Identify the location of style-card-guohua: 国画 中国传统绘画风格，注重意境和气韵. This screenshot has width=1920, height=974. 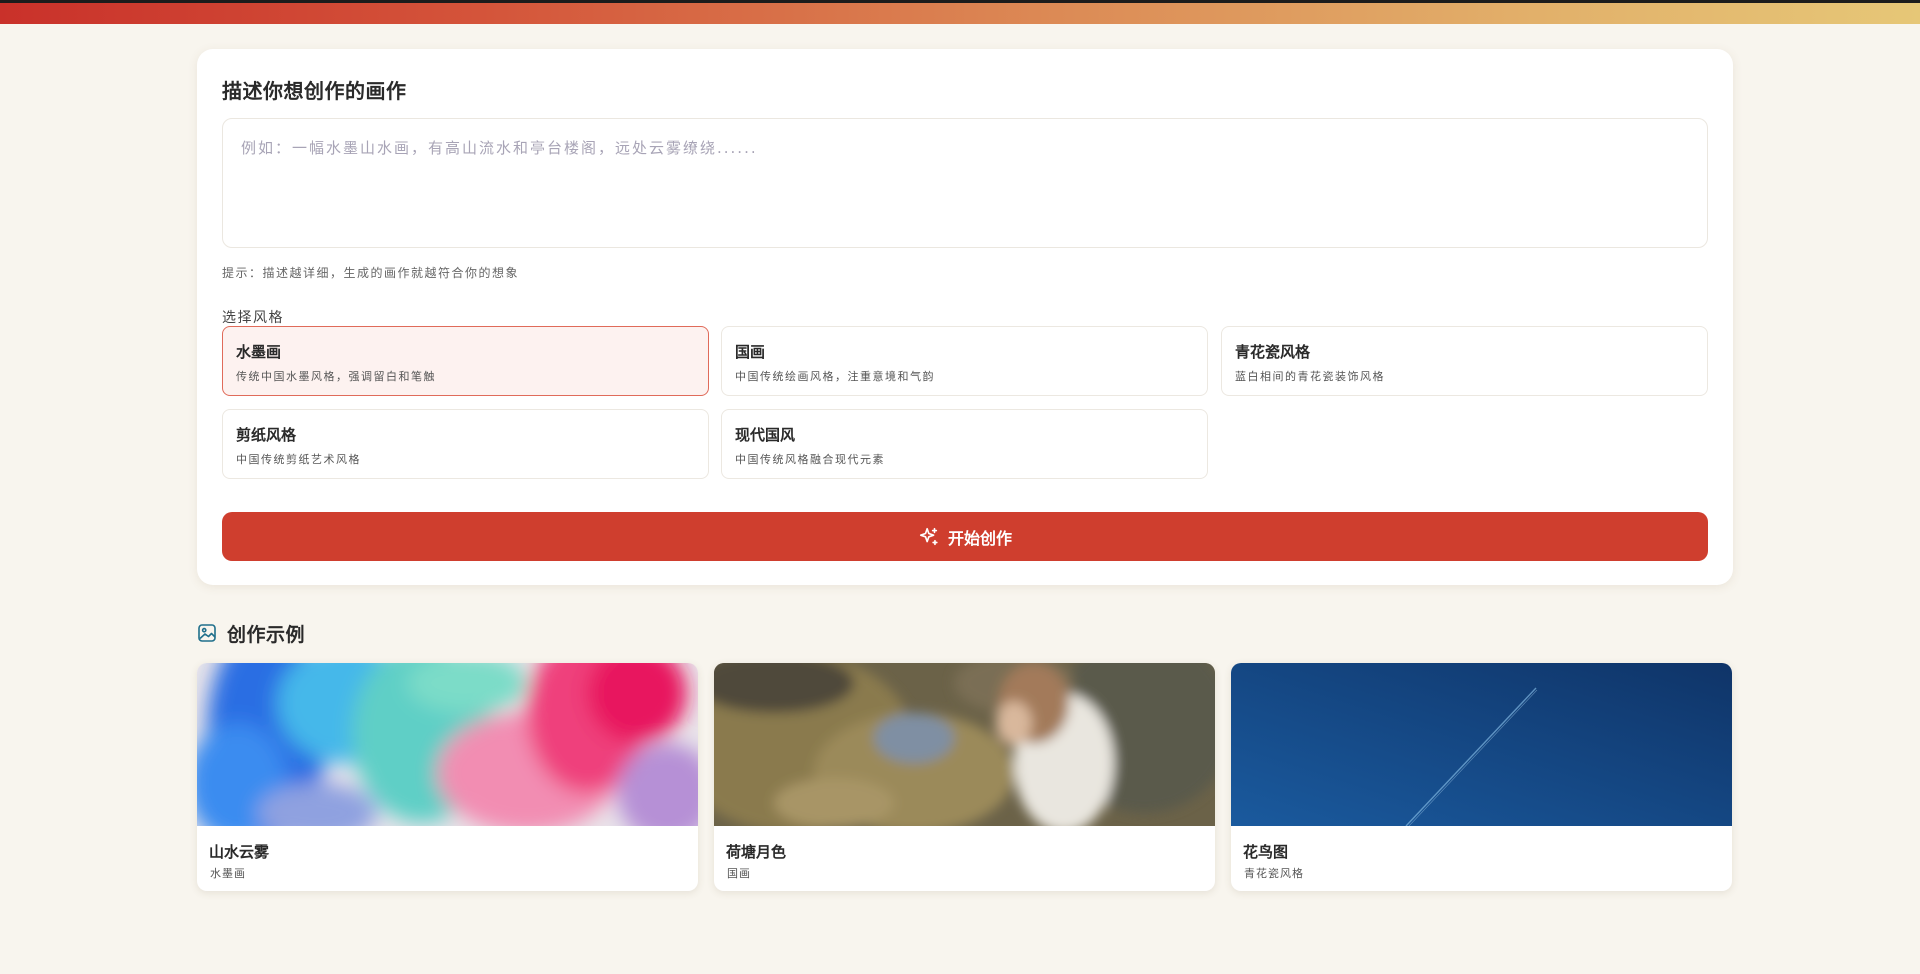
(964, 361).